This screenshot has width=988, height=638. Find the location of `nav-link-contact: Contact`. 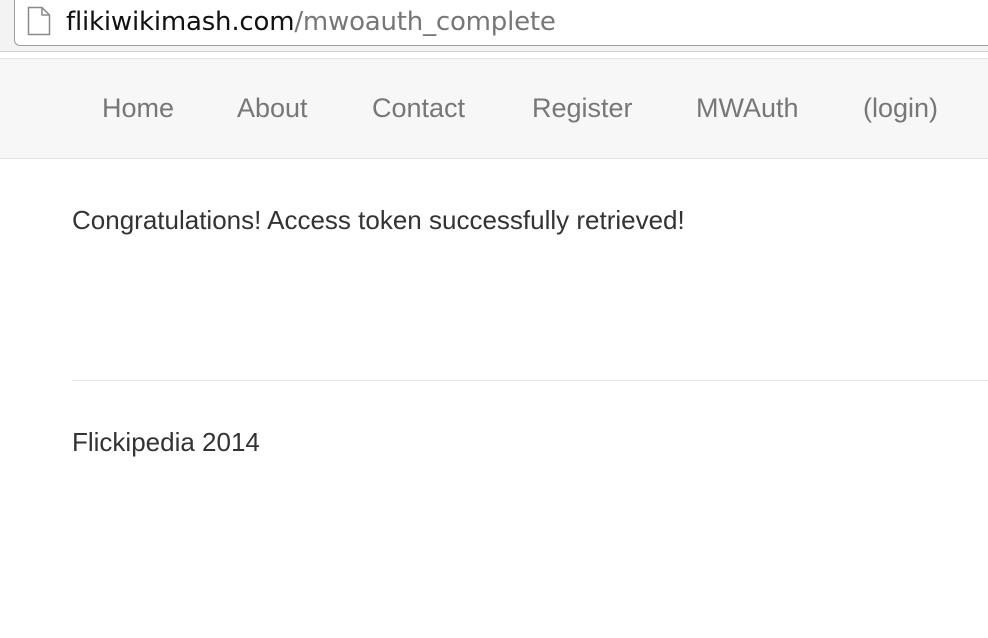

nav-link-contact: Contact is located at coordinates (418, 108).